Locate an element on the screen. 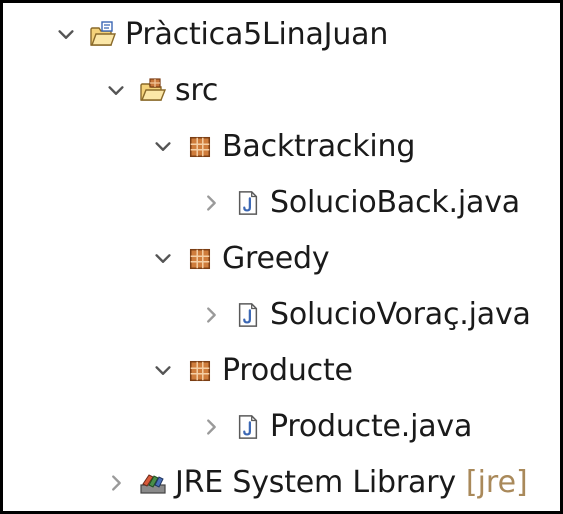  tree-item-src: src is located at coordinates (160, 91).